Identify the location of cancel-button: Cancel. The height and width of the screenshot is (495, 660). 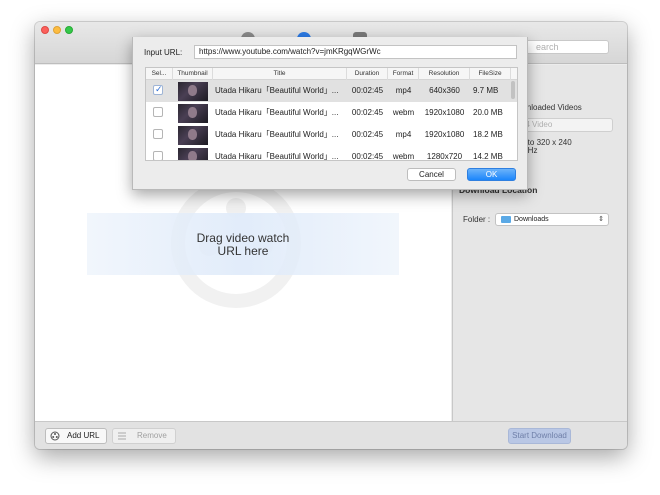
(431, 174).